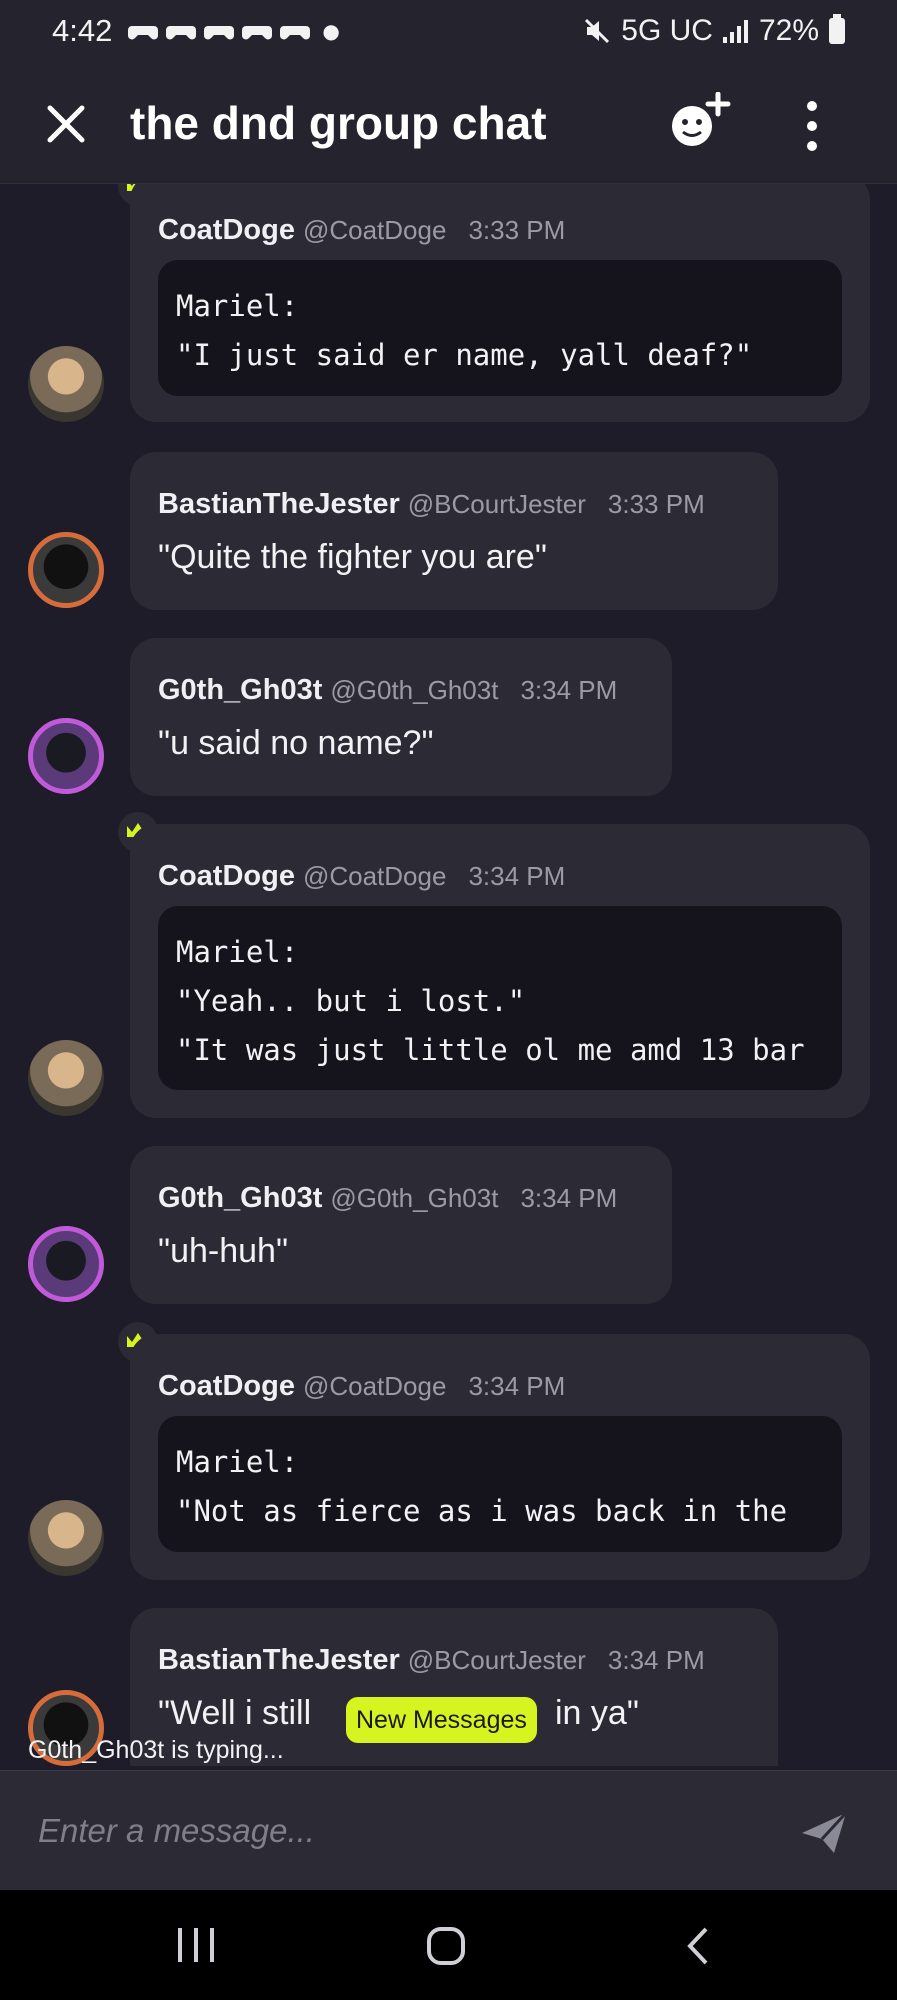  Describe the element at coordinates (824, 1833) in the screenshot. I see `send-icon` at that location.